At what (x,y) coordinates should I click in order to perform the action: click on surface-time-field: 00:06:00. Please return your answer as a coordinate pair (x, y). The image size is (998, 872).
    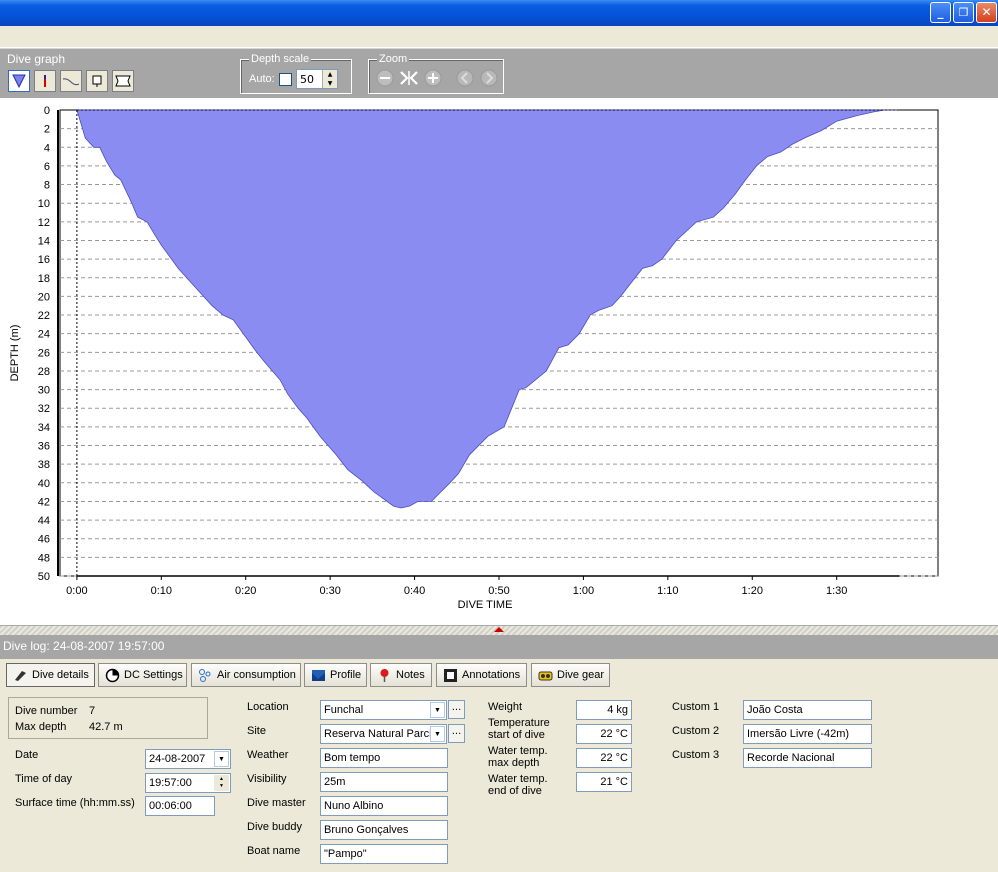
    Looking at the image, I should click on (180, 806).